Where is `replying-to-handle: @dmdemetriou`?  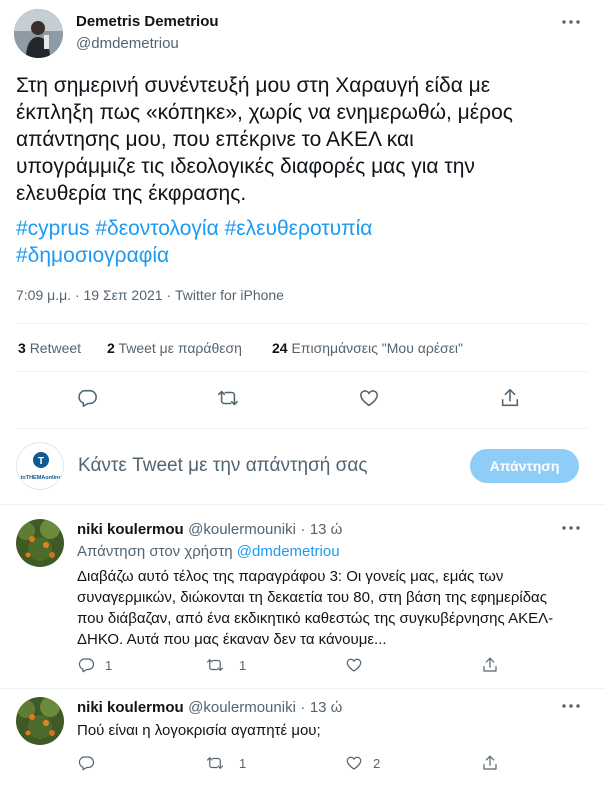 replying-to-handle: @dmdemetriou is located at coordinates (288, 551).